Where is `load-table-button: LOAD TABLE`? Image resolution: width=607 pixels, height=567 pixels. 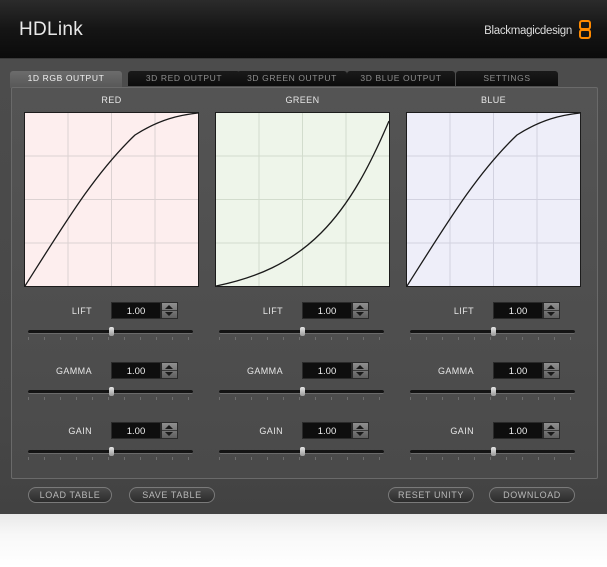
load-table-button: LOAD TABLE is located at coordinates (70, 495).